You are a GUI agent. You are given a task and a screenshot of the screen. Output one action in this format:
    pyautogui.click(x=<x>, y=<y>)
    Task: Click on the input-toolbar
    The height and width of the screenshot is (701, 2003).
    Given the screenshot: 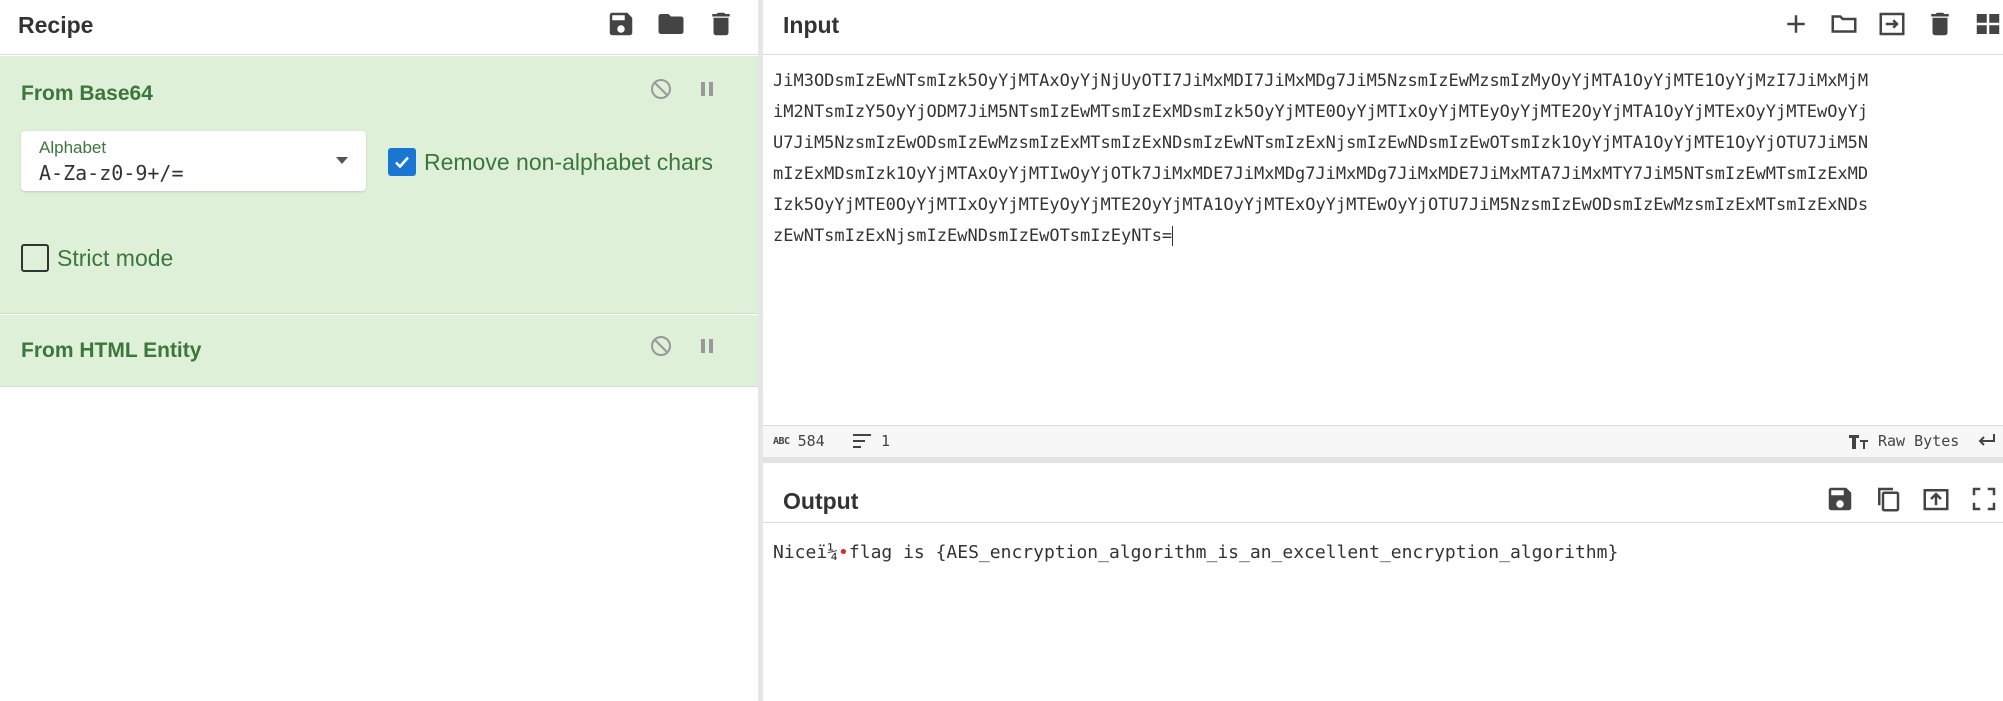 What is the action you would take?
    pyautogui.click(x=1891, y=24)
    